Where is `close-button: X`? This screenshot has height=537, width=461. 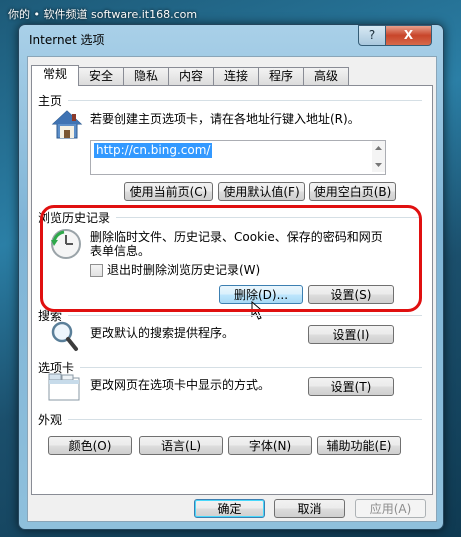
close-button: X is located at coordinates (408, 35).